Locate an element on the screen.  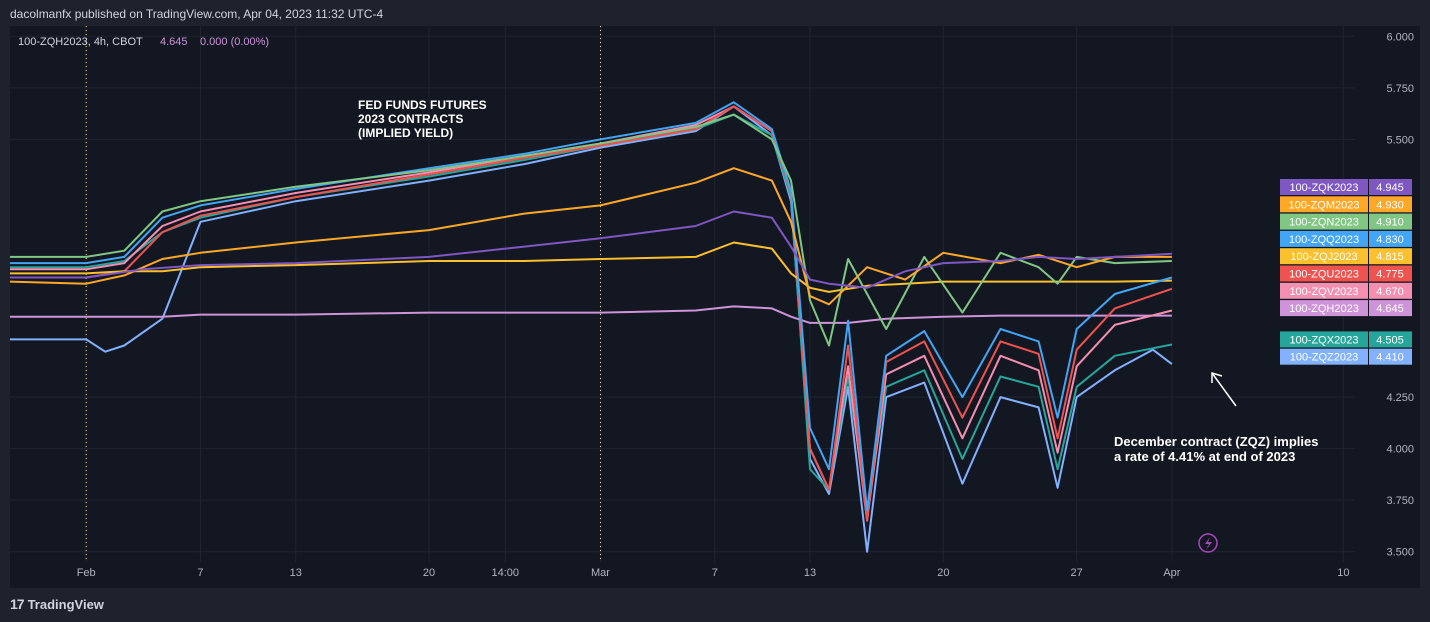
x-tick-label: Feb is located at coordinates (86, 573).